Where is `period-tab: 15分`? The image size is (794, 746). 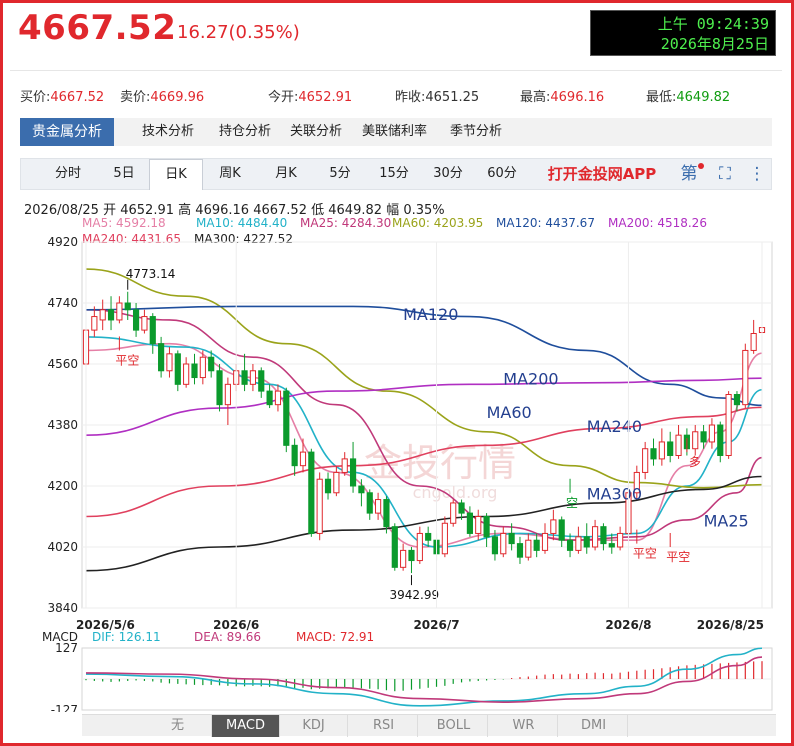 period-tab: 15分 is located at coordinates (394, 174).